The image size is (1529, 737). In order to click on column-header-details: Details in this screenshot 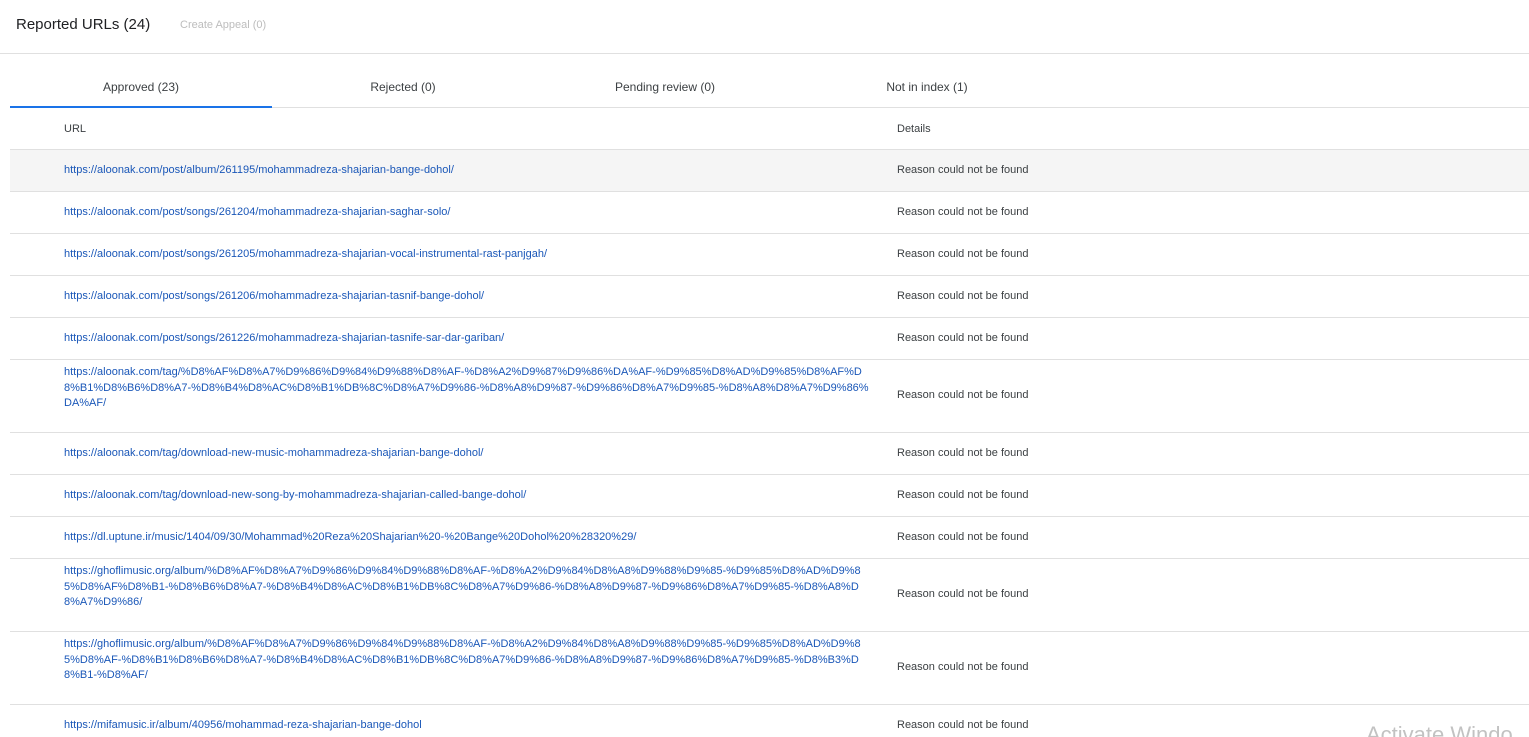, I will do `click(914, 129)`.